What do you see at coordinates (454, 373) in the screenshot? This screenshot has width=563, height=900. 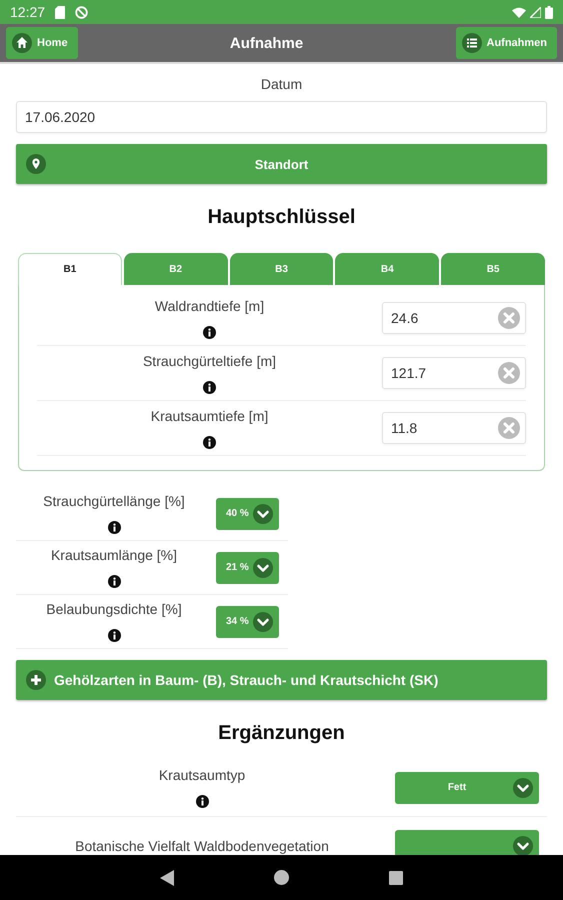 I see `number-field: 121.7` at bounding box center [454, 373].